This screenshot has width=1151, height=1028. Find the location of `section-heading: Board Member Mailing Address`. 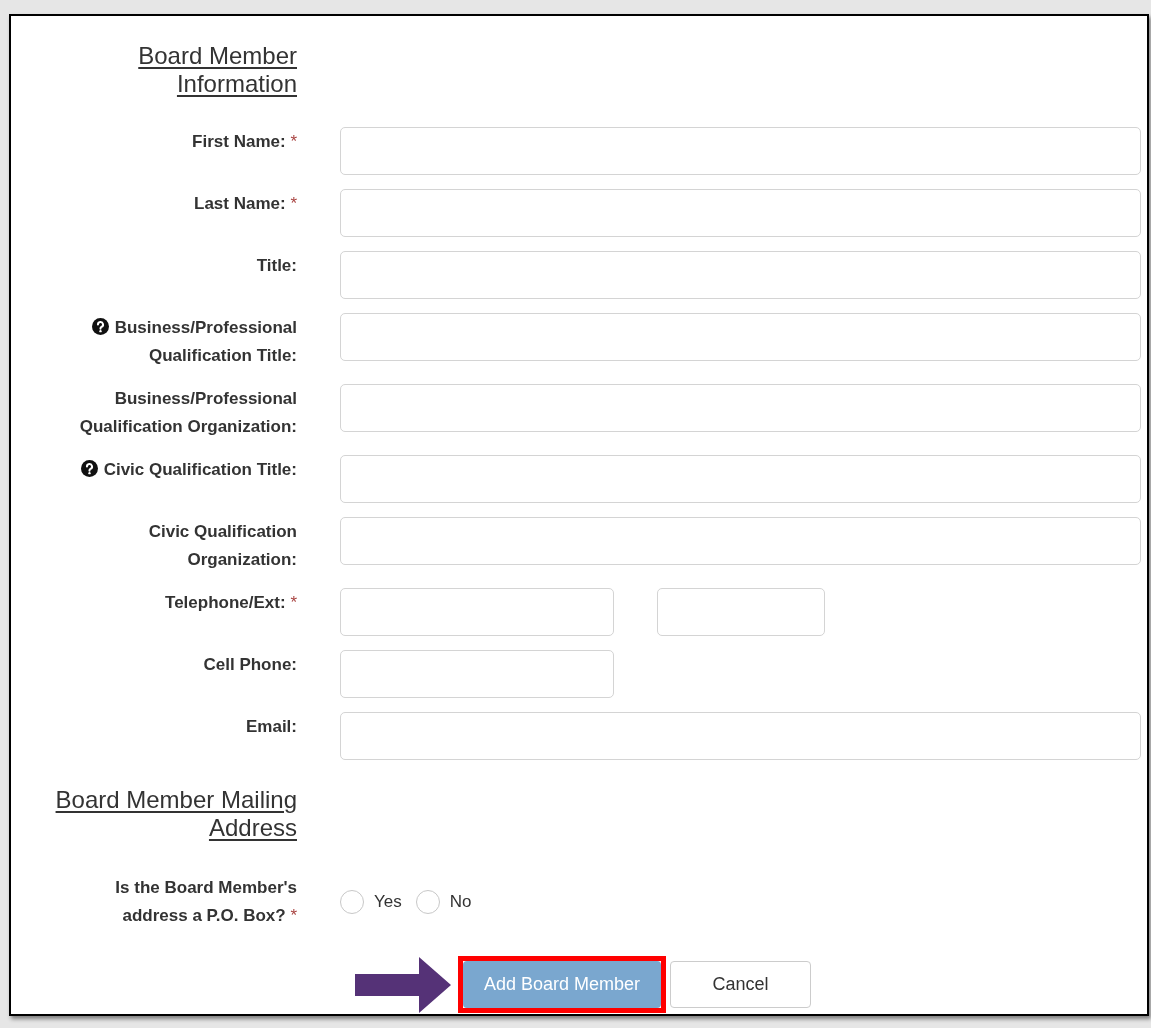

section-heading: Board Member Mailing Address is located at coordinates (175, 814).